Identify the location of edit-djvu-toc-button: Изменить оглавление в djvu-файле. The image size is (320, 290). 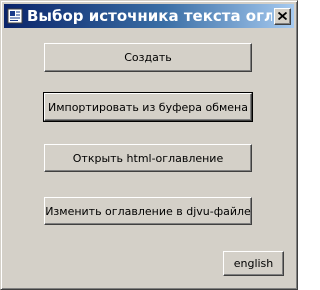
(148, 211).